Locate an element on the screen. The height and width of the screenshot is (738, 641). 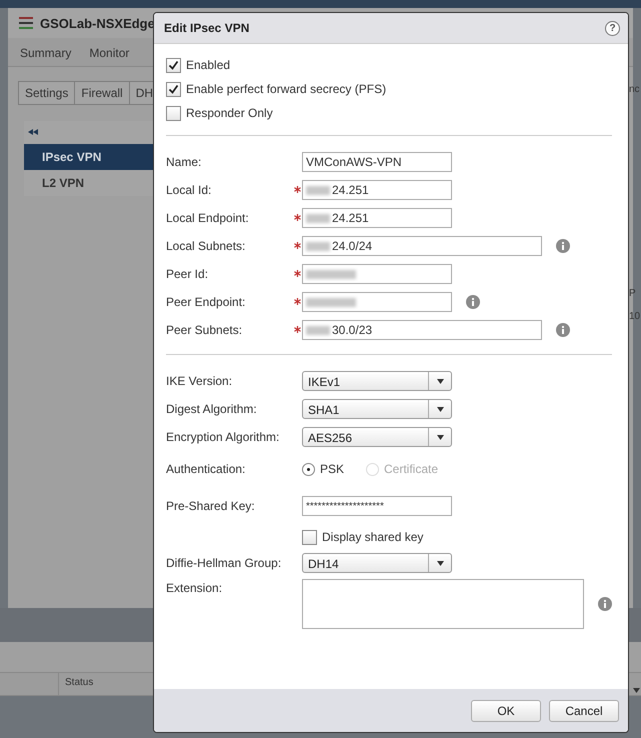
field-label: Diffie-Hellman Group: is located at coordinates (224, 563).